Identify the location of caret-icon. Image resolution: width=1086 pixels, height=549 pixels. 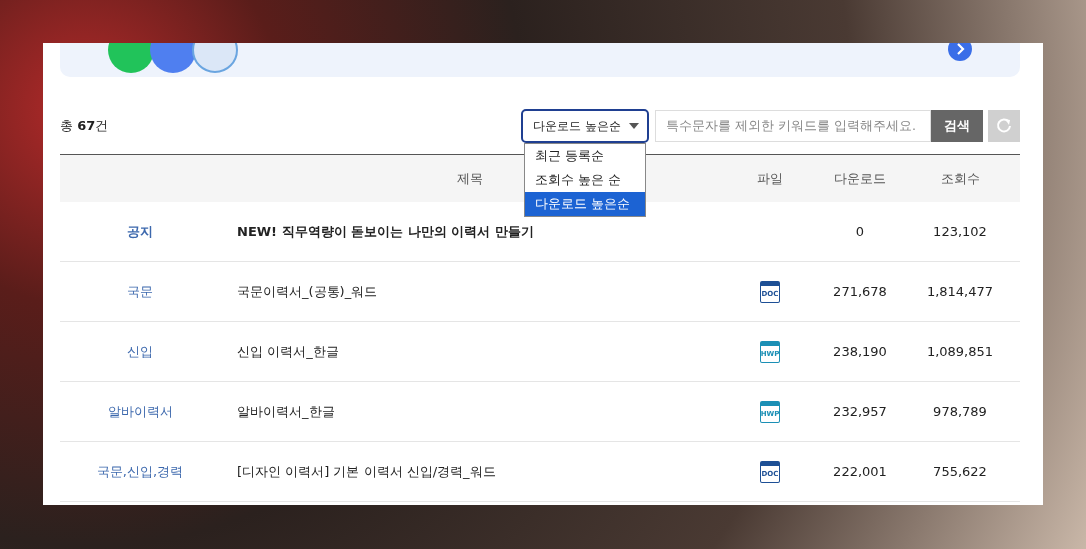
(634, 125).